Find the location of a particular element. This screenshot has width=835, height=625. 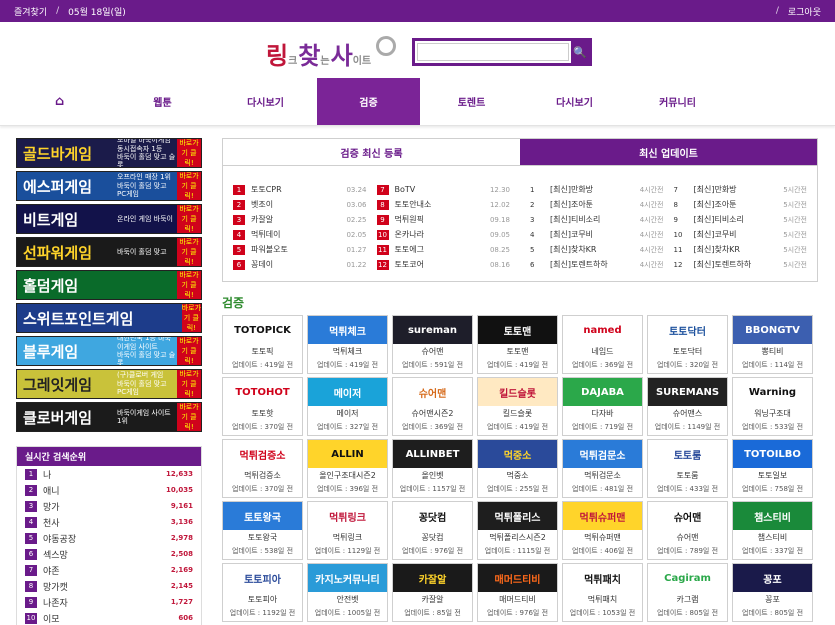

list-item: 8 [최신]조아툰 5시간전 is located at coordinates (741, 204).